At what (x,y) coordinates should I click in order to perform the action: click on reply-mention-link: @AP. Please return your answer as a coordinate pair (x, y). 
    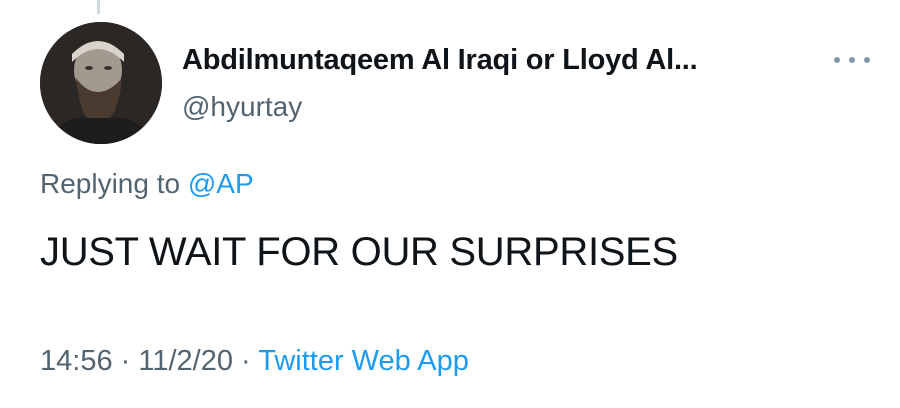
    Looking at the image, I should click on (221, 183).